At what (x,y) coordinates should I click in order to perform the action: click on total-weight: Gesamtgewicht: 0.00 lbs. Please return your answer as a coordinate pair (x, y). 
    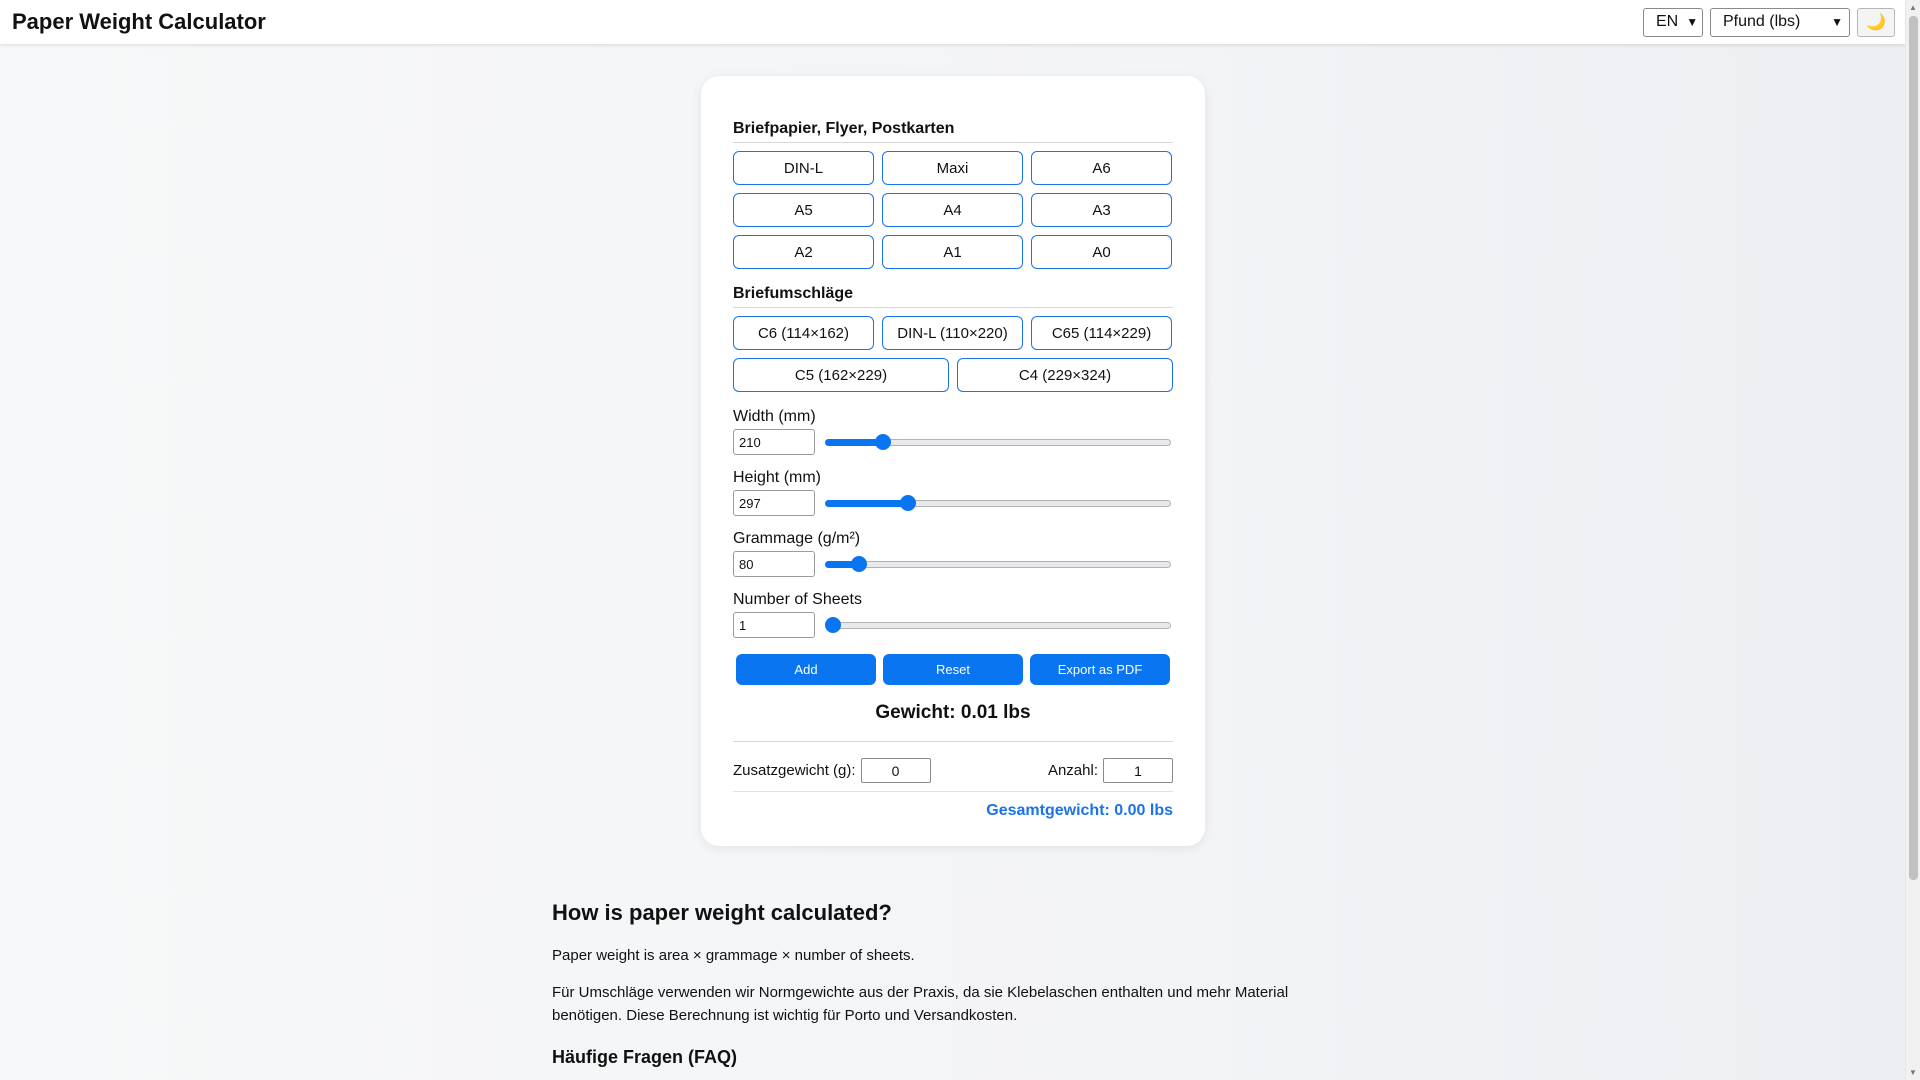
    Looking at the image, I should click on (1079, 810).